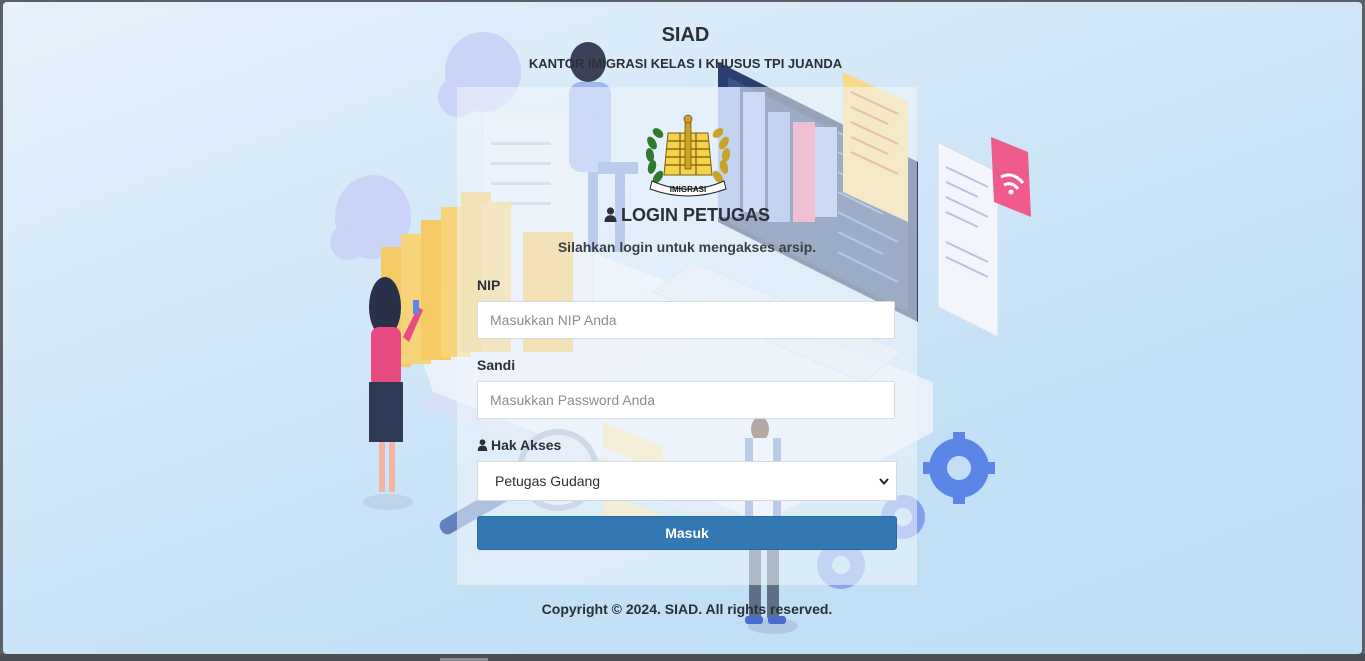 The height and width of the screenshot is (661, 1365). Describe the element at coordinates (687, 481) in the screenshot. I see `access-select: Petugas Gudang` at that location.